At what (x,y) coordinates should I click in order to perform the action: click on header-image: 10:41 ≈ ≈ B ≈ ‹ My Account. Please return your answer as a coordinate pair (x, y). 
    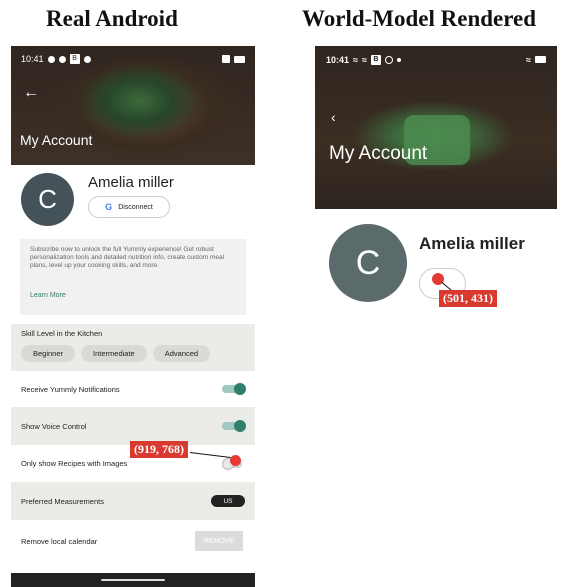
    Looking at the image, I should click on (436, 127).